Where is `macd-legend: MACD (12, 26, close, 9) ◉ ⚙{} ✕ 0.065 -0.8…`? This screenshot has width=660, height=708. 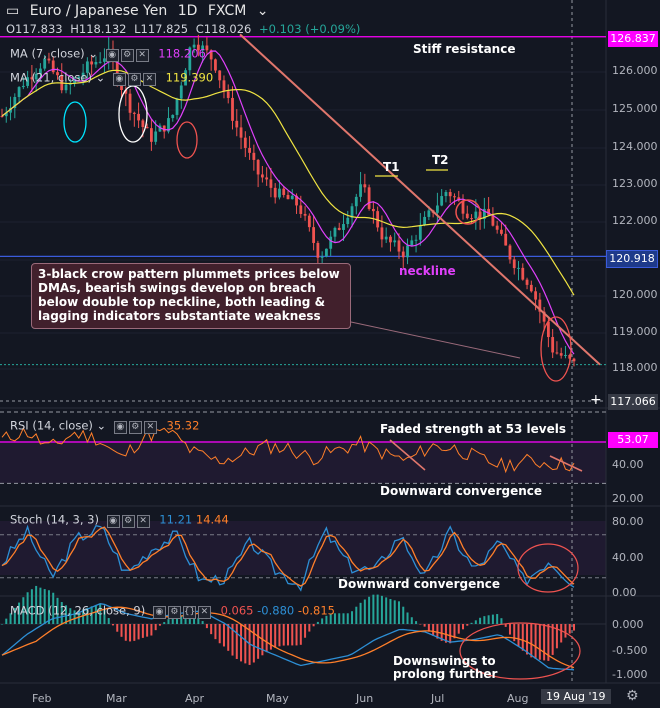
macd-legend: MACD (12, 26, close, 9) ◉ ⚙{} ✕ 0.065 -0.8… is located at coordinates (172, 611).